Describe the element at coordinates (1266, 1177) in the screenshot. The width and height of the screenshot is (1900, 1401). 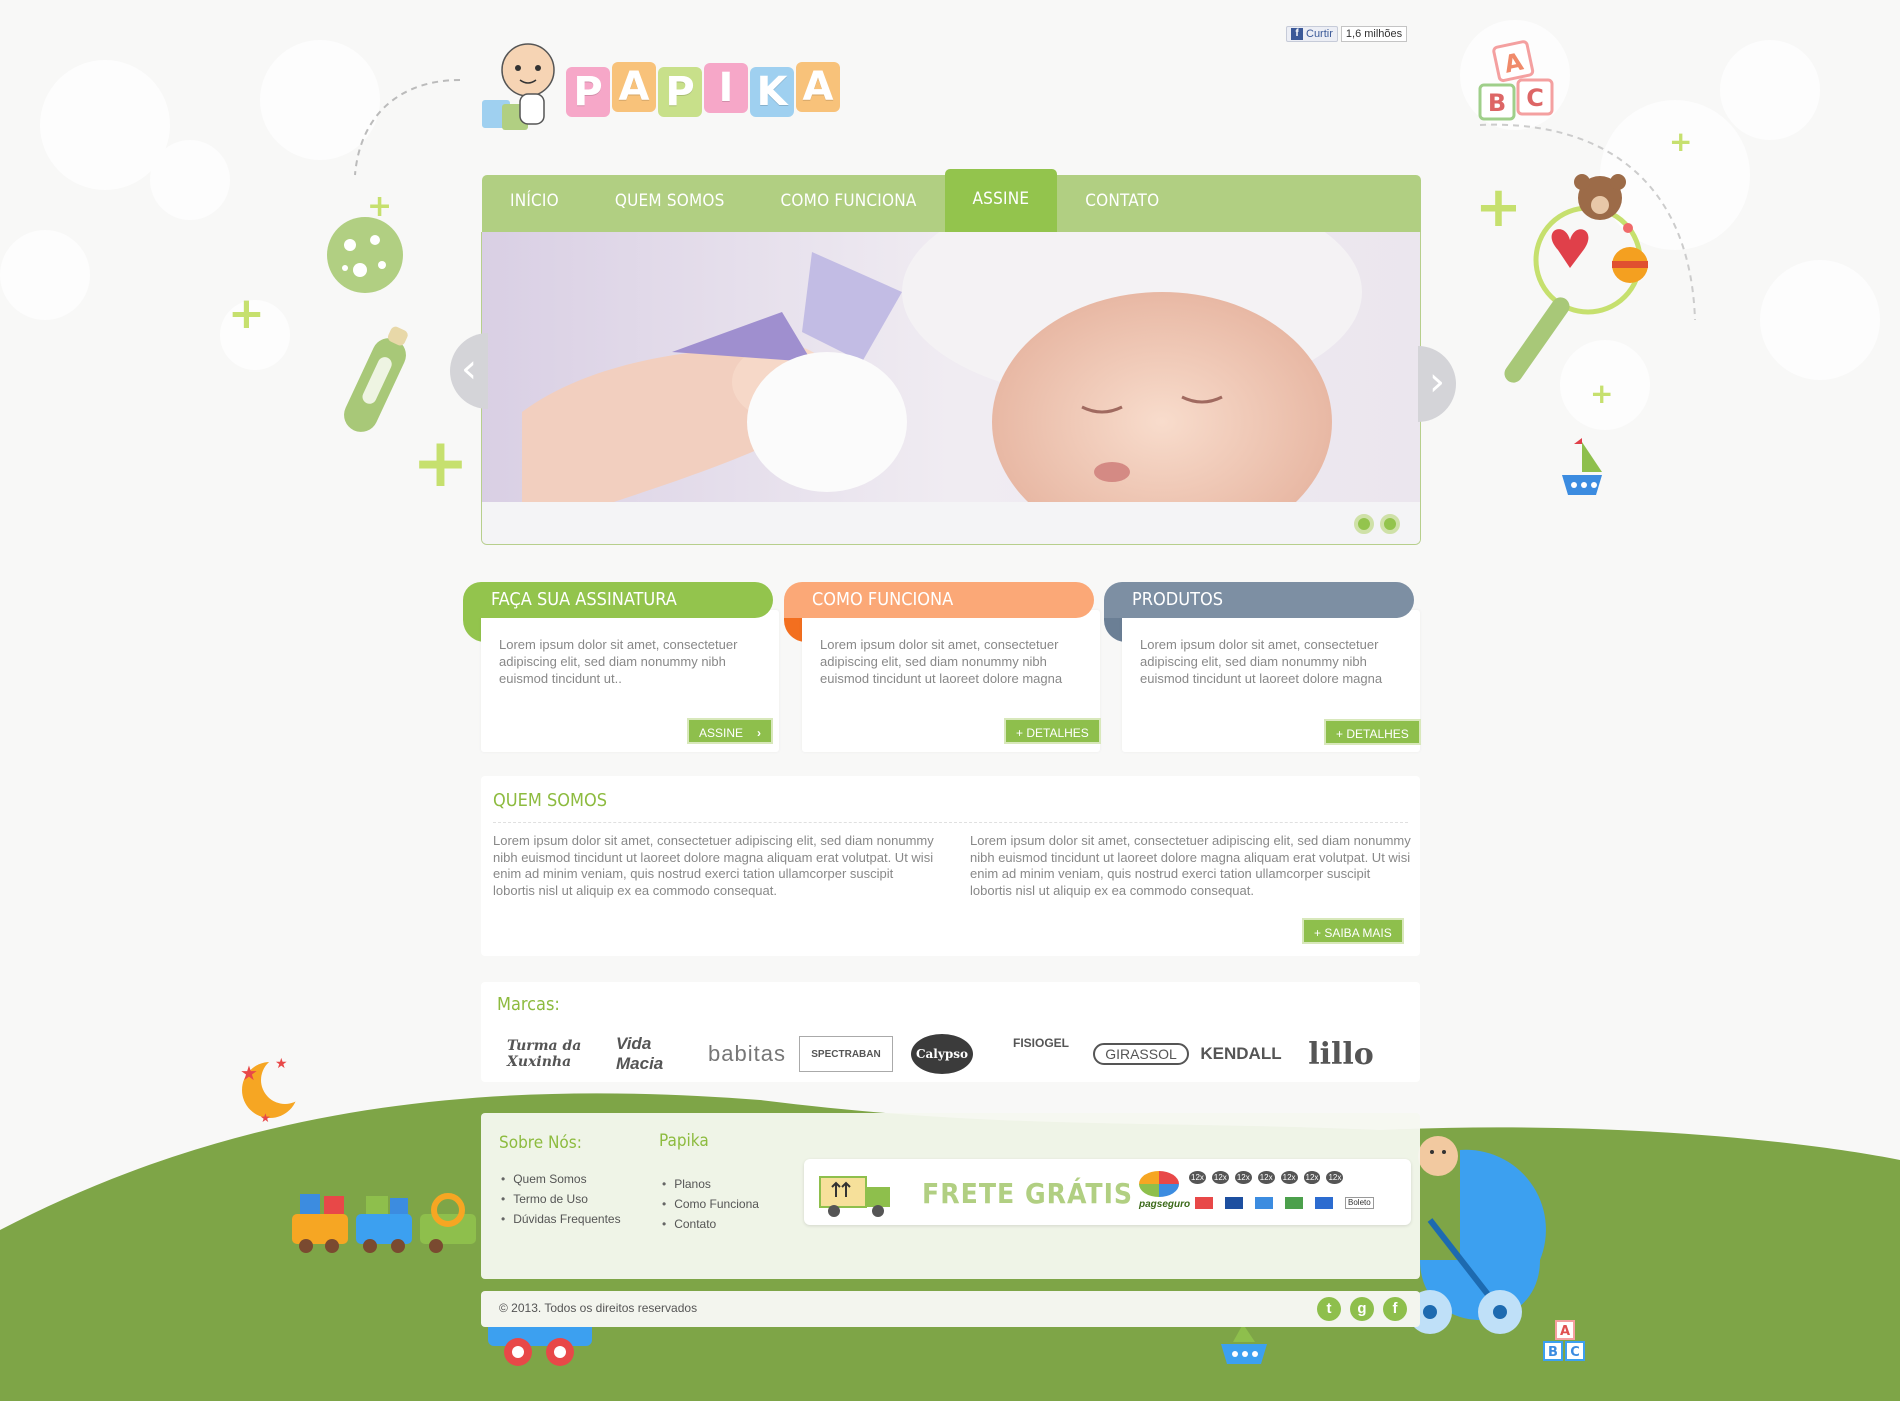
I see `installment-badges: 12x 12x 12x 12x 12x 12x 12x` at that location.